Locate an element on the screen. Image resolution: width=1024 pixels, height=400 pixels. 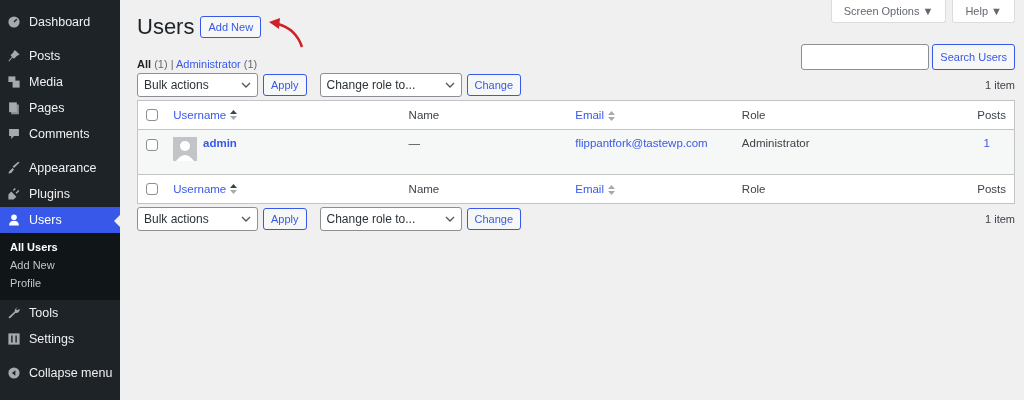
add-new-button: Add New is located at coordinates (231, 27).